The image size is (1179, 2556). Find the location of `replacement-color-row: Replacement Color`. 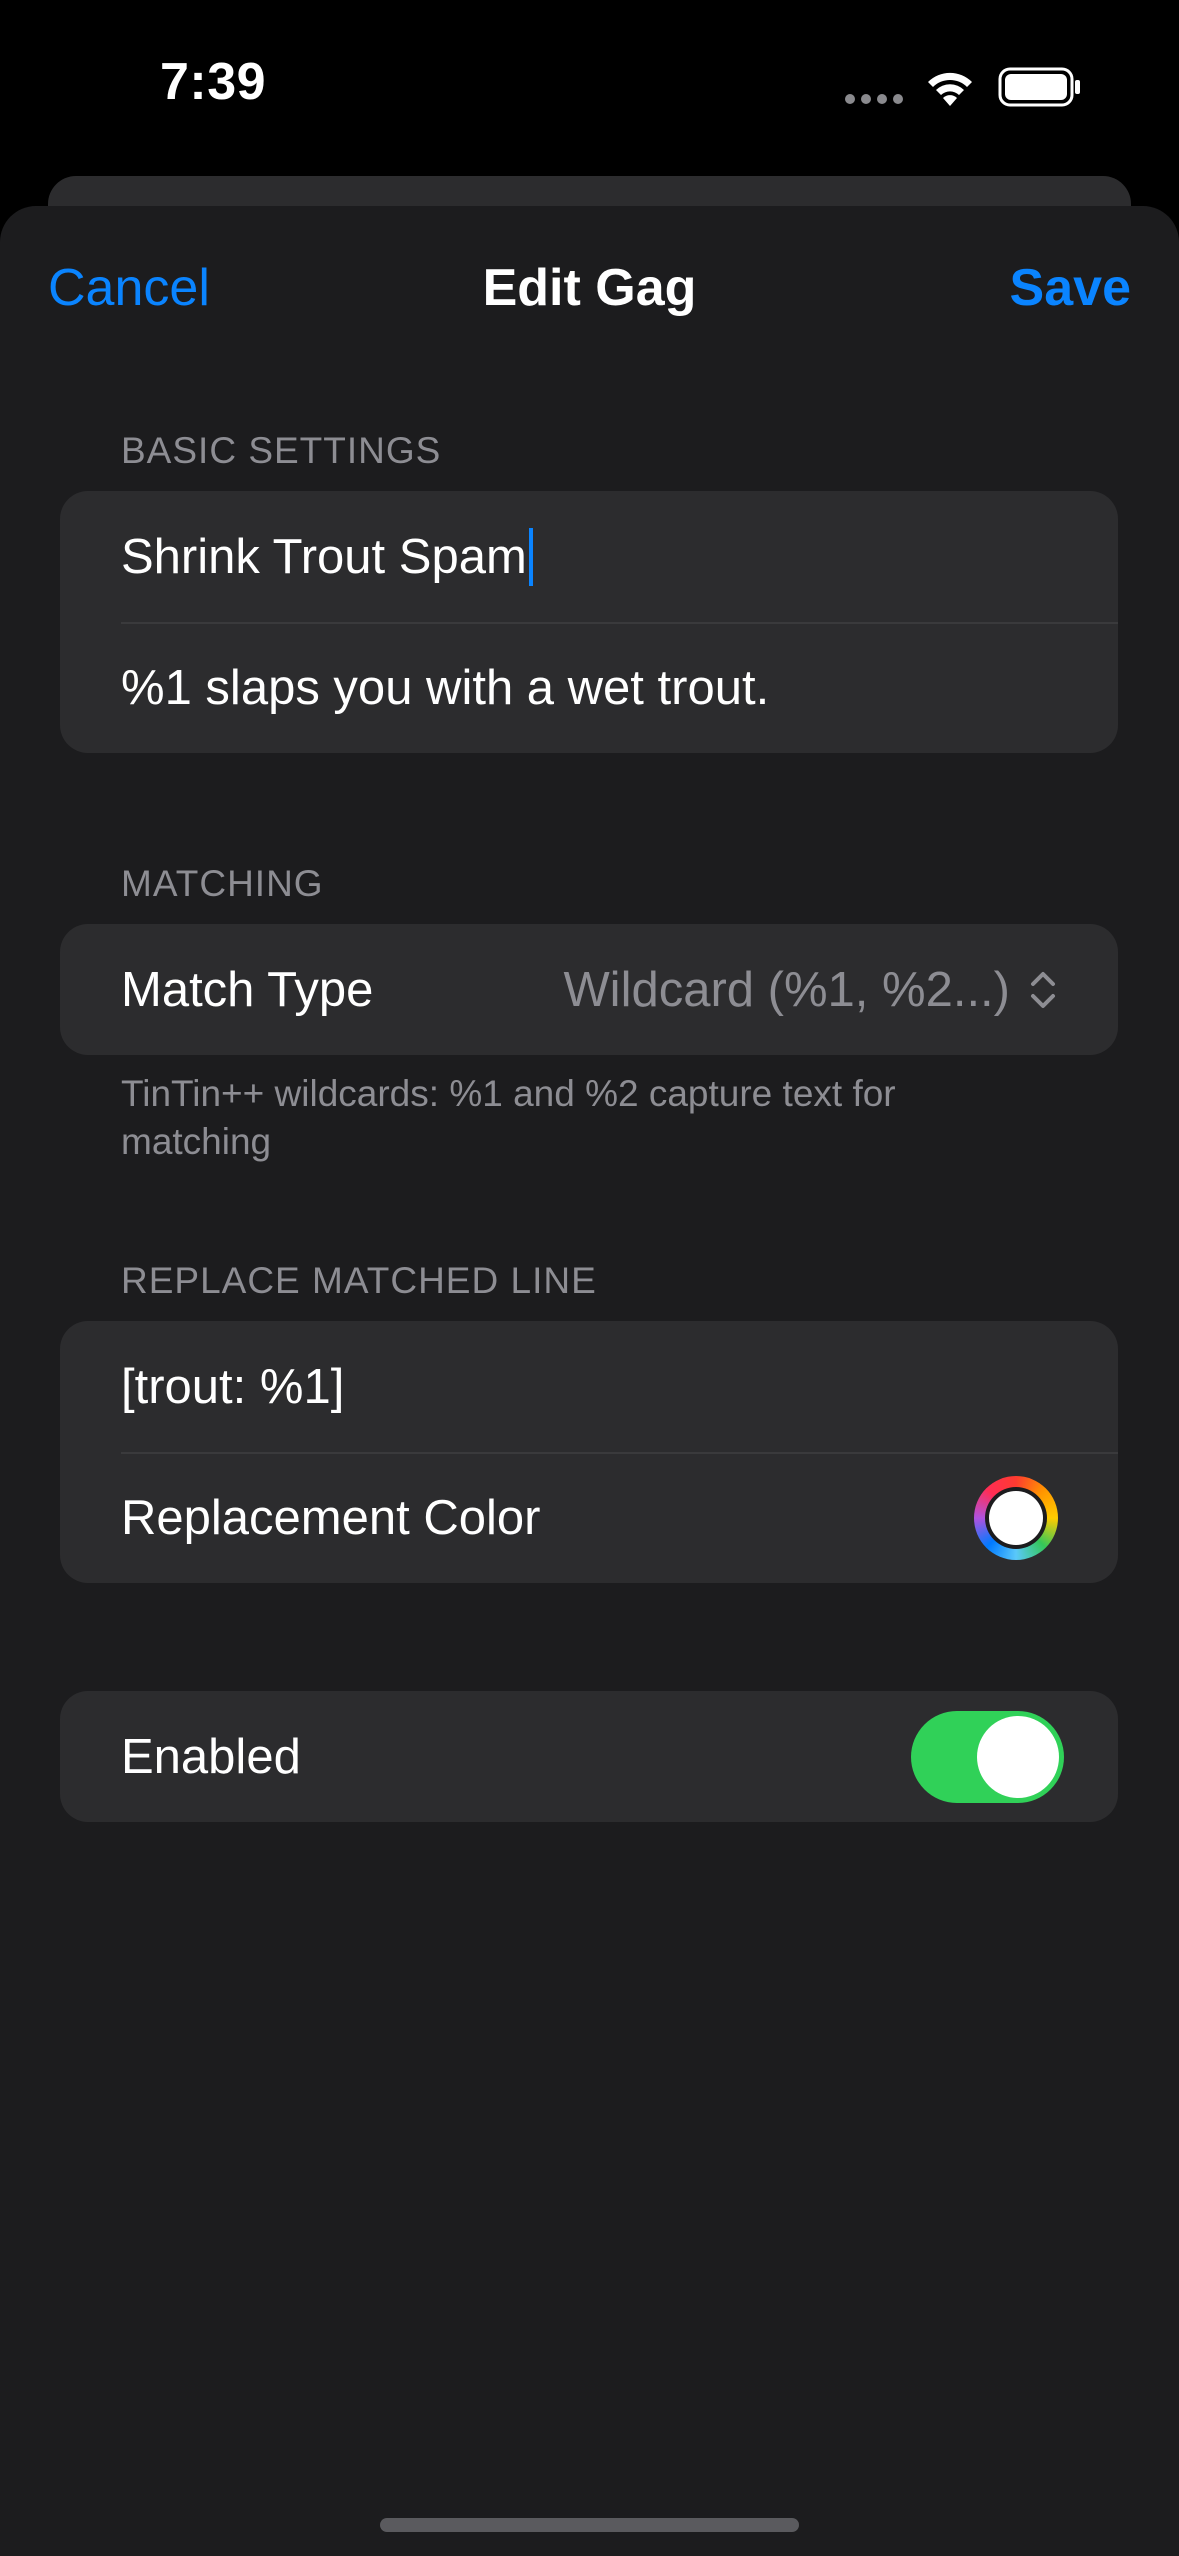

replacement-color-row: Replacement Color is located at coordinates (589, 1517).